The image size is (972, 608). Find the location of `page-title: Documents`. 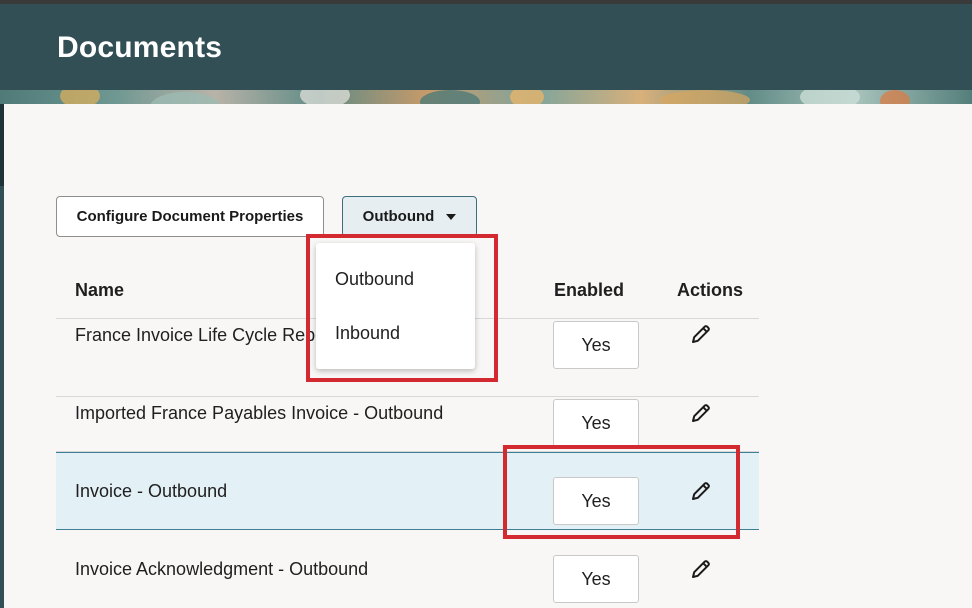

page-title: Documents is located at coordinates (140, 47).